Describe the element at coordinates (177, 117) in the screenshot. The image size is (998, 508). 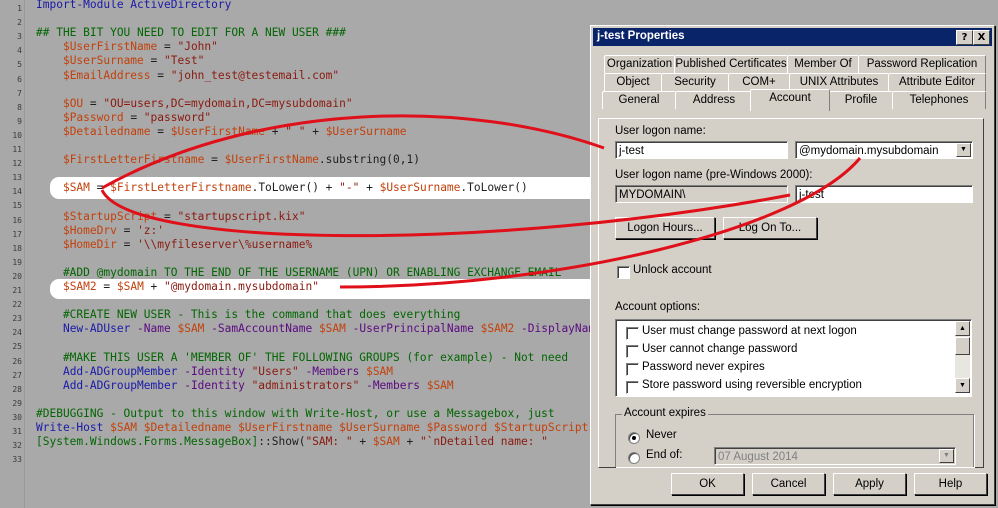
I see `code-token: "password"` at that location.